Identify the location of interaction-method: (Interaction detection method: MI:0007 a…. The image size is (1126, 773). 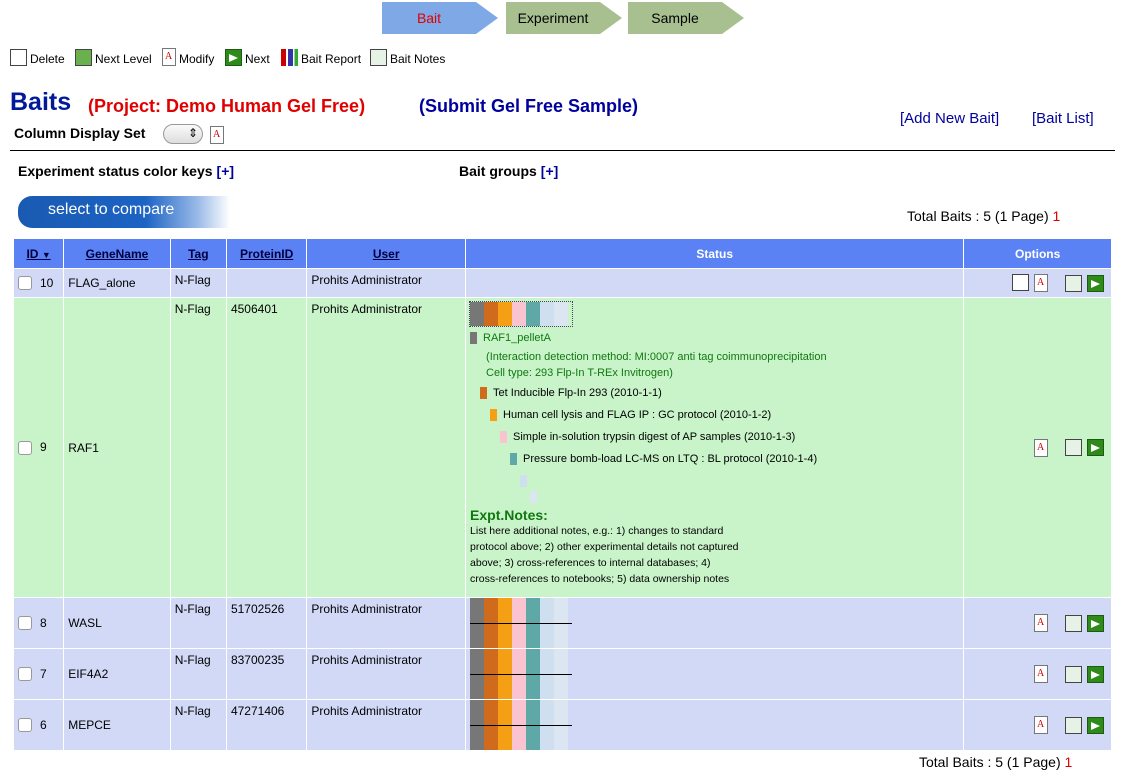
(656, 357).